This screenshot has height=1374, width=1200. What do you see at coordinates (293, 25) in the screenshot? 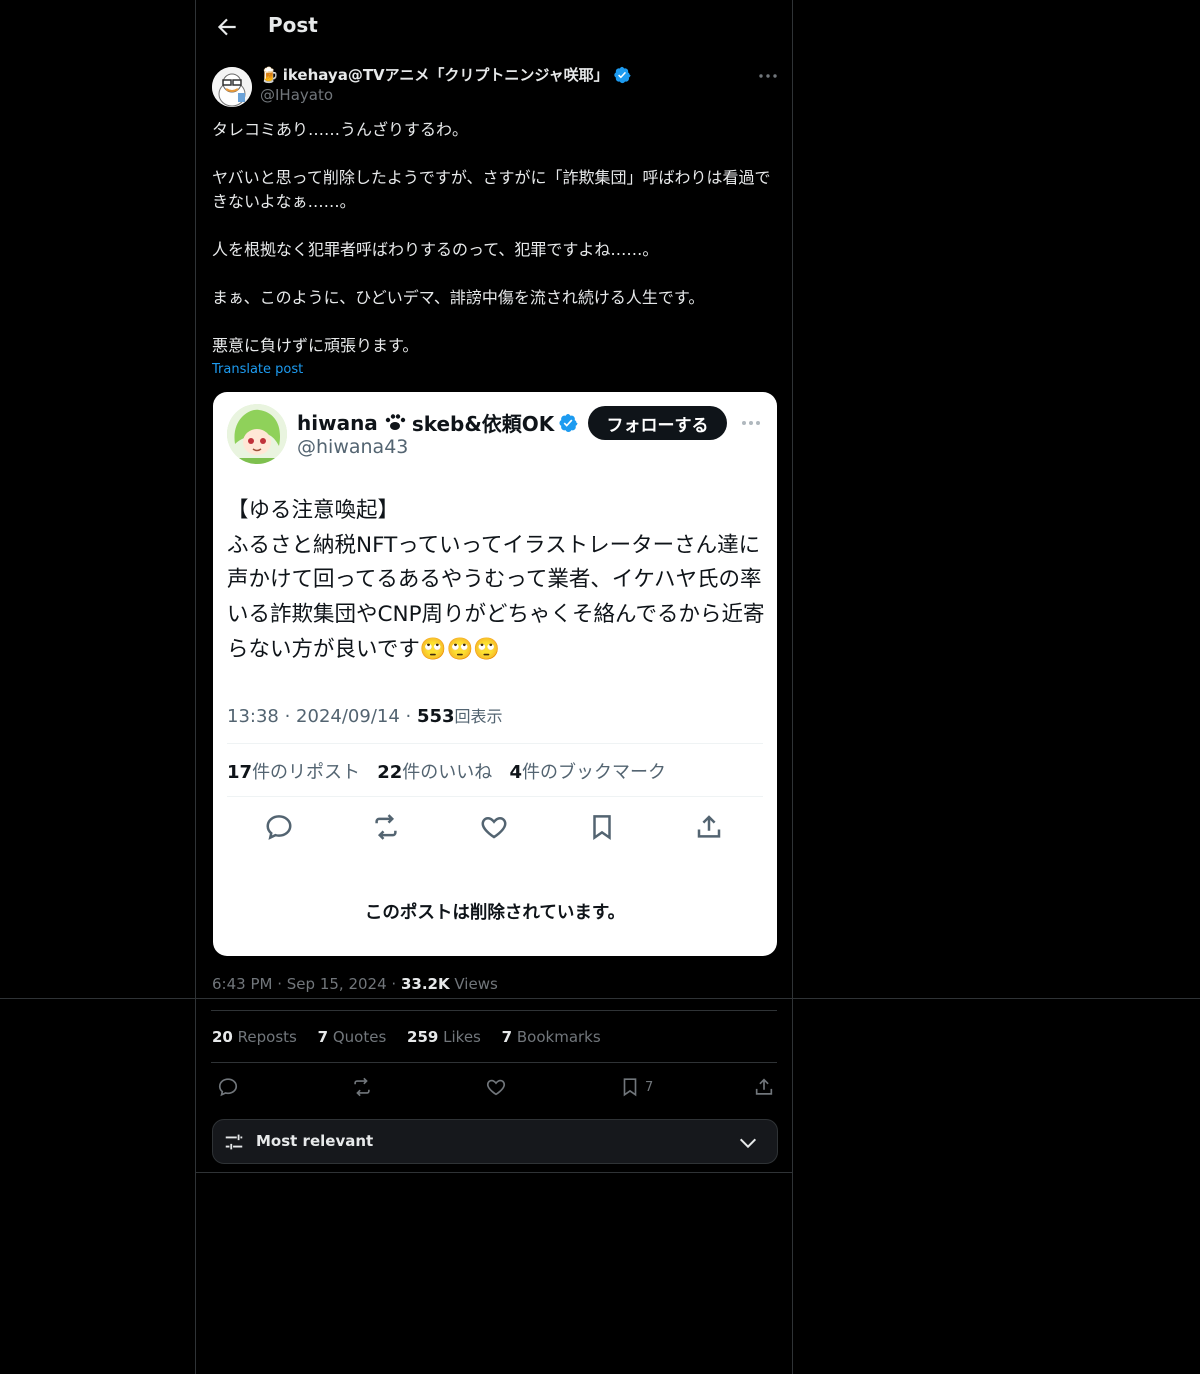
I see `page-title: Post` at bounding box center [293, 25].